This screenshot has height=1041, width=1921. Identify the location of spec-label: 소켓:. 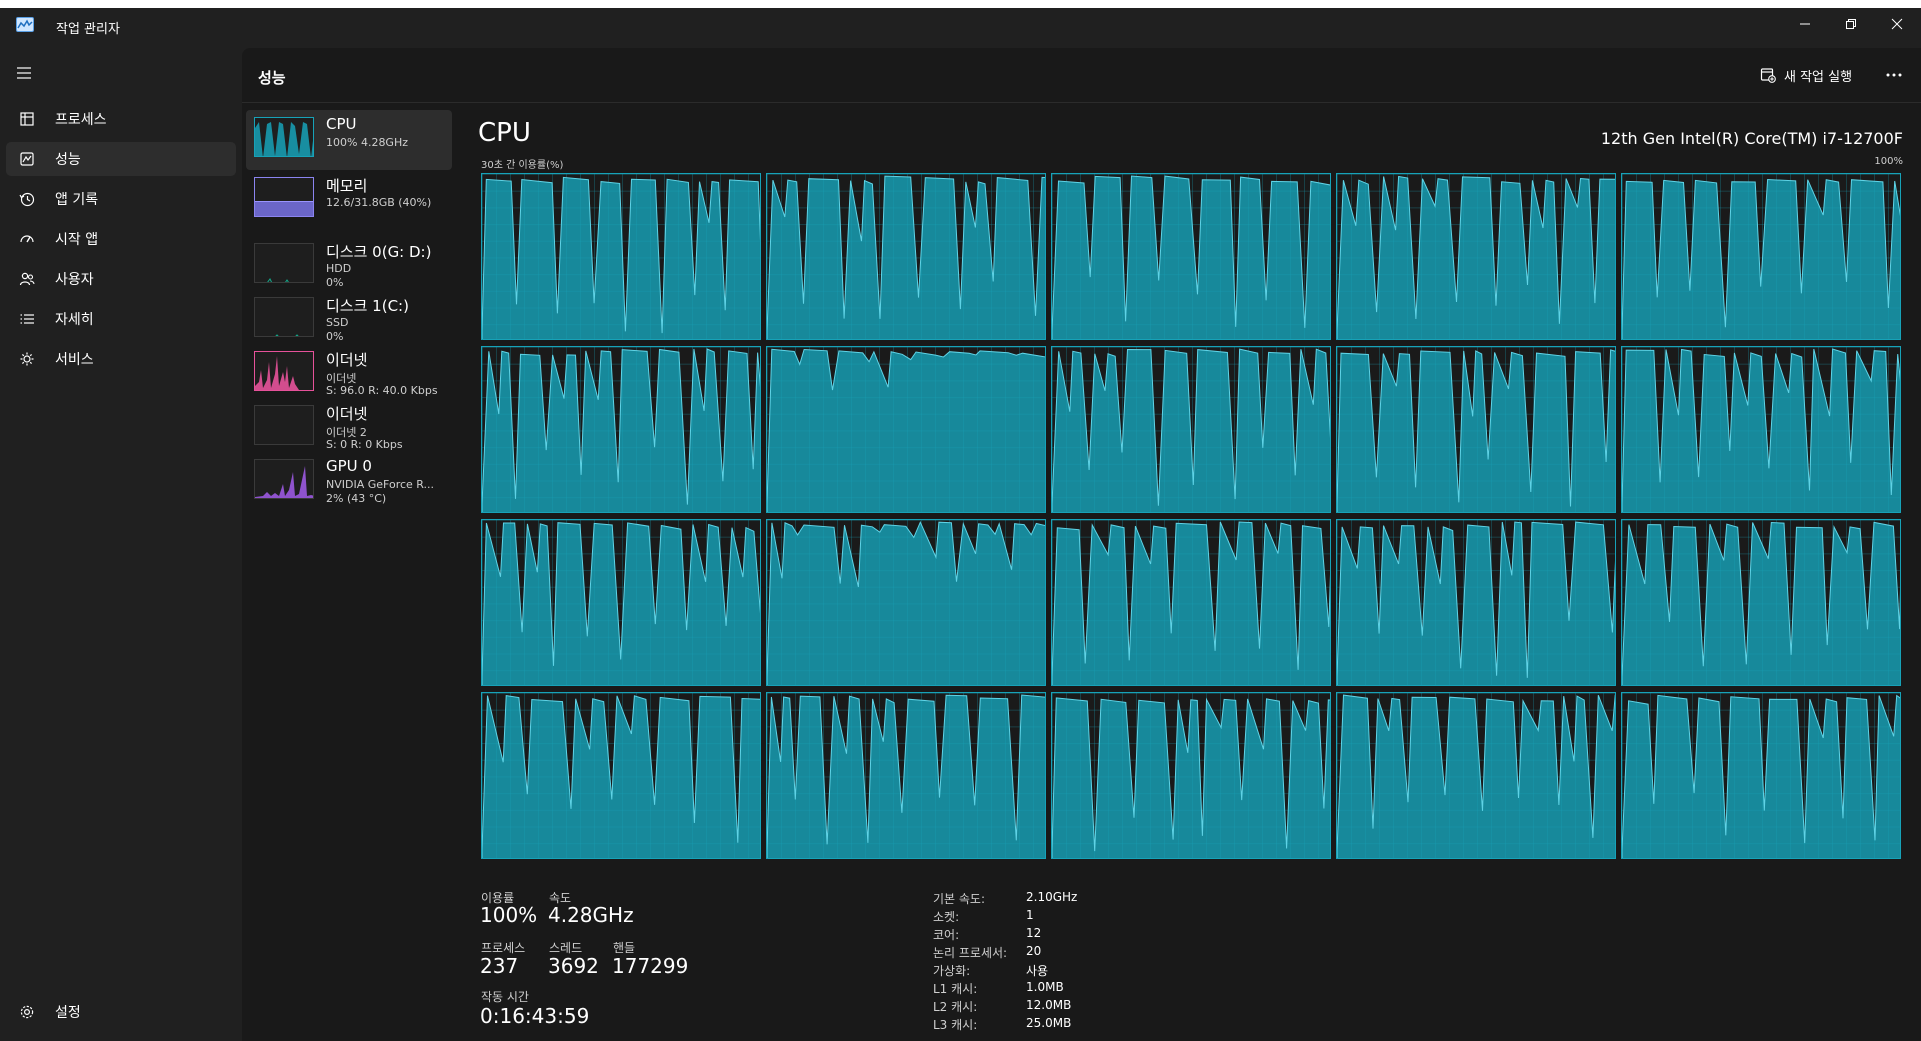
(946, 917).